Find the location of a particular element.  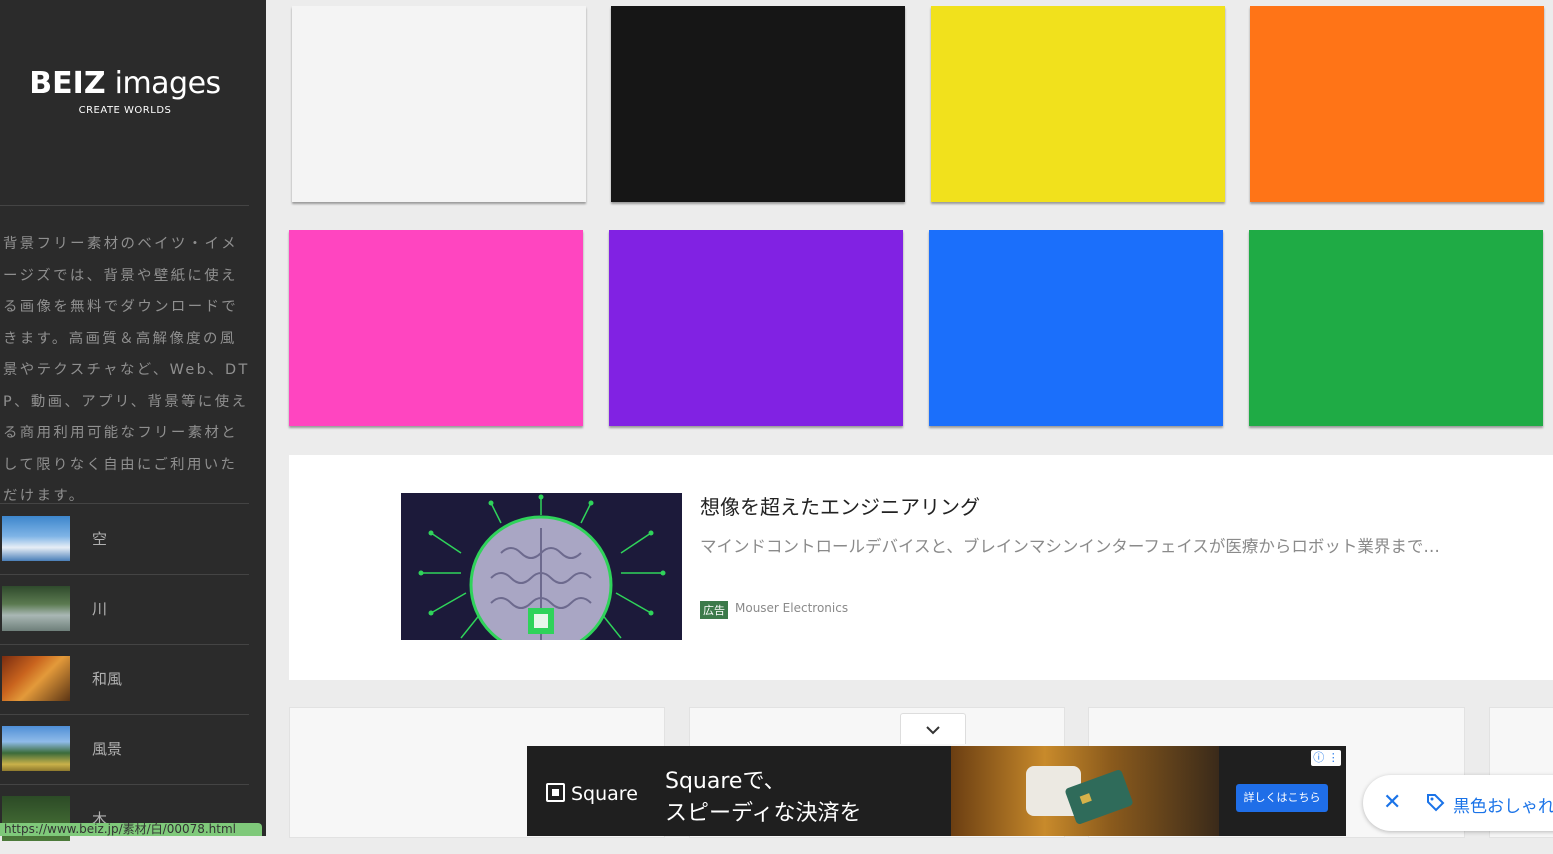

tag-icon is located at coordinates (1436, 803).